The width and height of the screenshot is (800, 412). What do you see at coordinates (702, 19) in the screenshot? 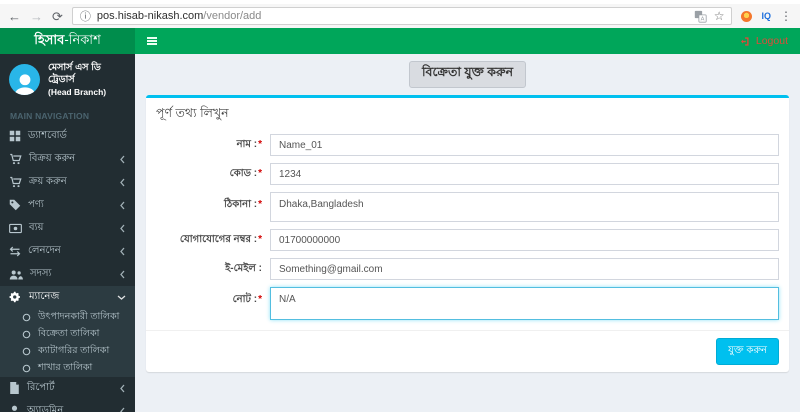
I see `svg-text: A` at bounding box center [702, 19].